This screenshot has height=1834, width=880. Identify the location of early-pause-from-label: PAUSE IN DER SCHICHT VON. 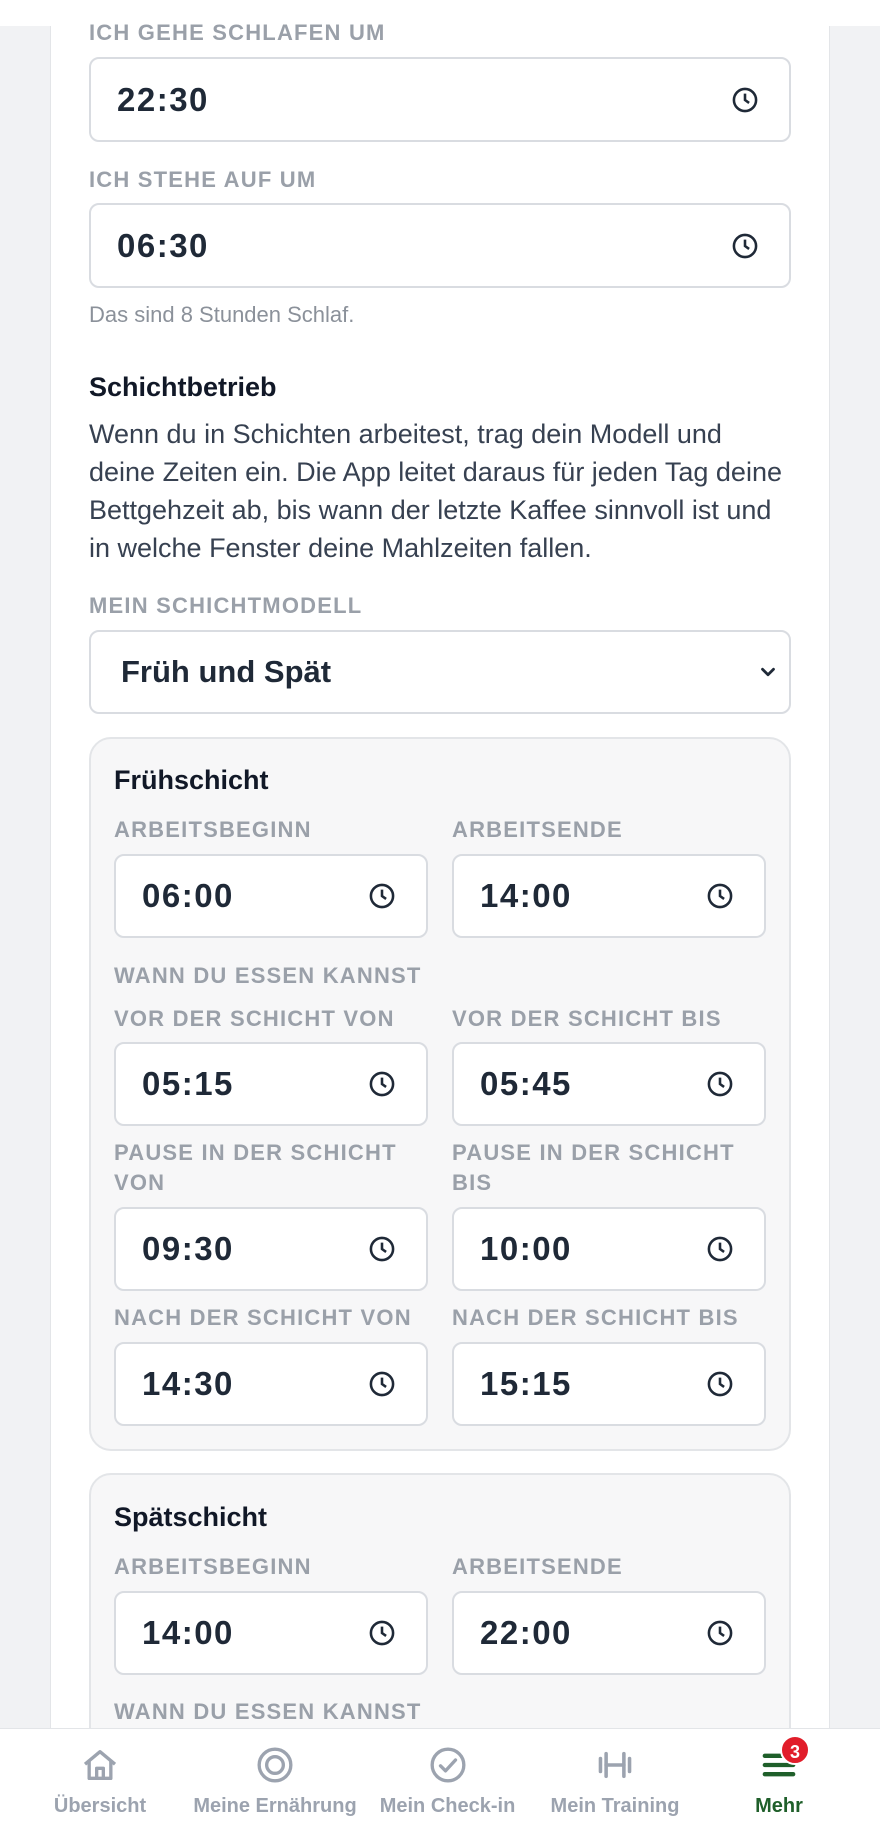
(255, 1167).